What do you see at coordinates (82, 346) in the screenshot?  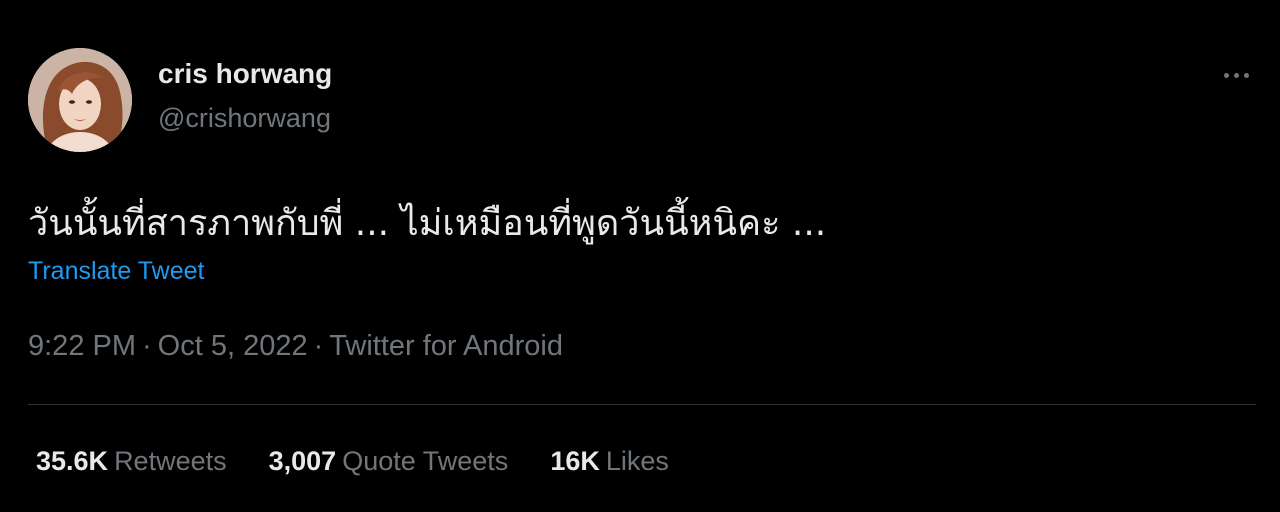 I see `tweet-time: 9:22 PM` at bounding box center [82, 346].